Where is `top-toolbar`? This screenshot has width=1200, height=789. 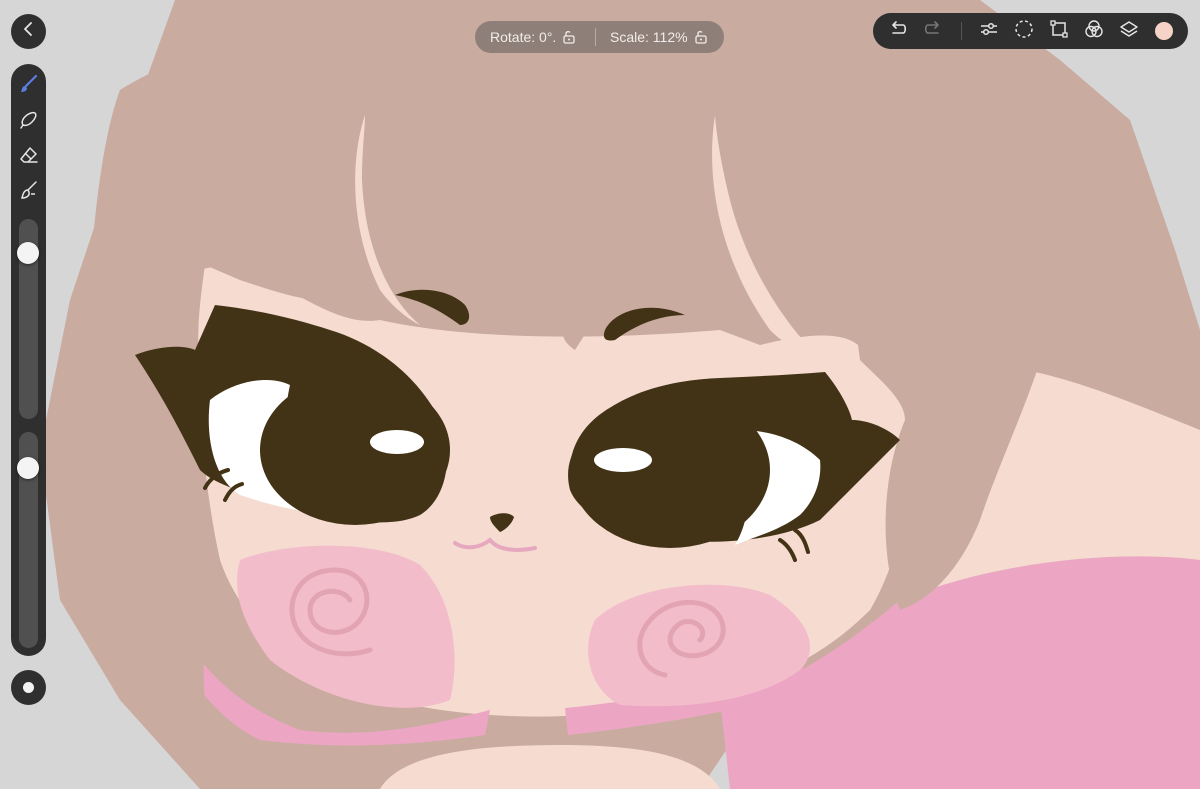
top-toolbar is located at coordinates (1030, 31).